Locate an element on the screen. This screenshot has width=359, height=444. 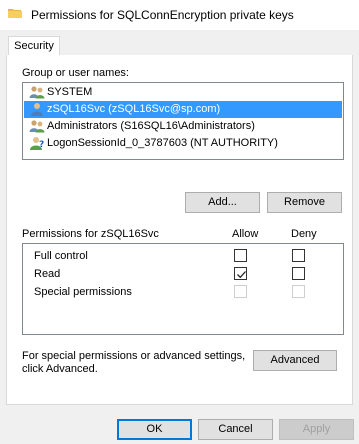
user-name: Administrators (S16SQL16\Administrators) is located at coordinates (151, 126).